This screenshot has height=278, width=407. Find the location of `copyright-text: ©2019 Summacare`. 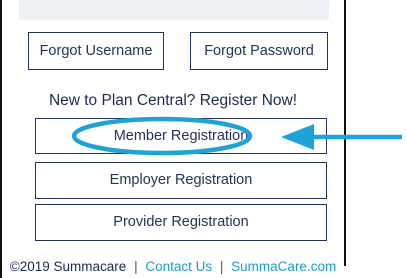

copyright-text: ©2019 Summacare is located at coordinates (68, 266).